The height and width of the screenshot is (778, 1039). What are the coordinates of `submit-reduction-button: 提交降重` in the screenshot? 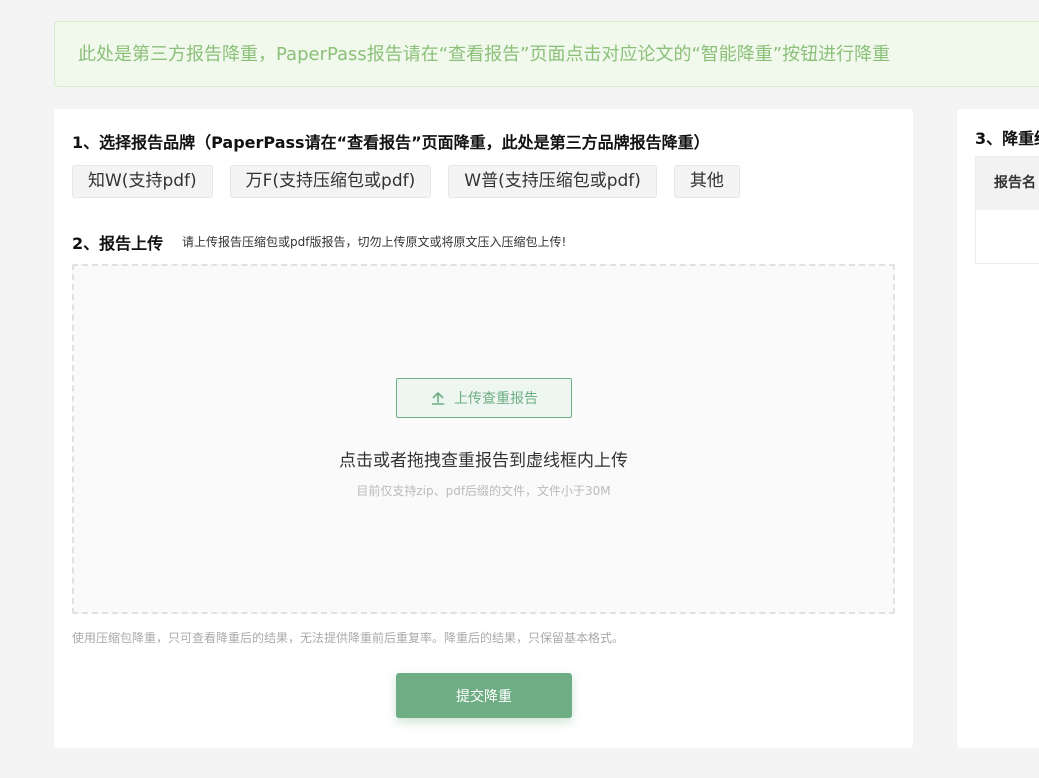 It's located at (484, 695).